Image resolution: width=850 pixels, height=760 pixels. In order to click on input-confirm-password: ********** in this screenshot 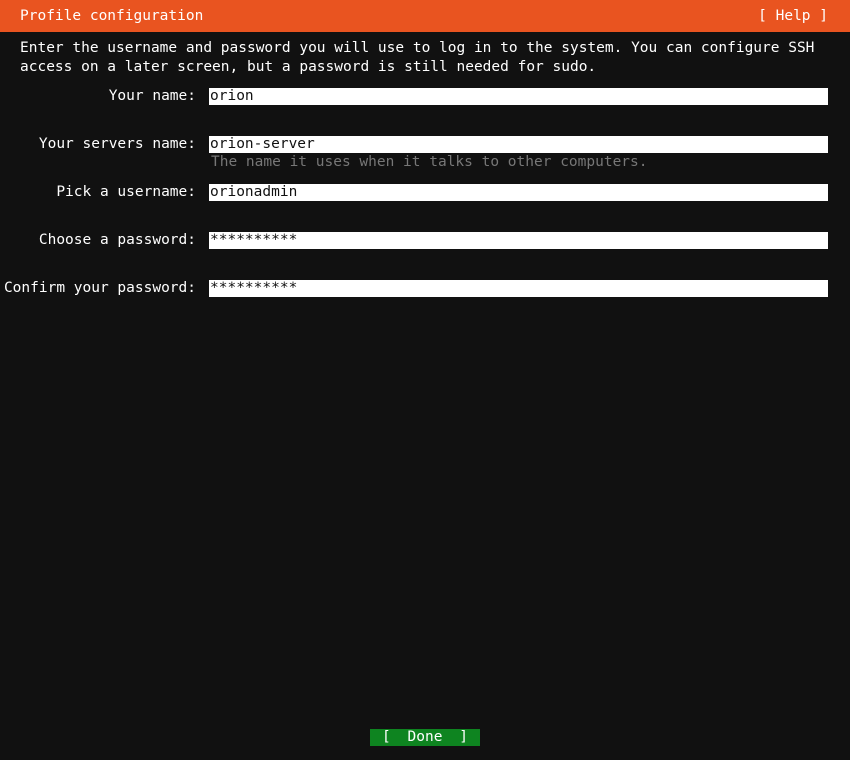, I will do `click(518, 288)`.